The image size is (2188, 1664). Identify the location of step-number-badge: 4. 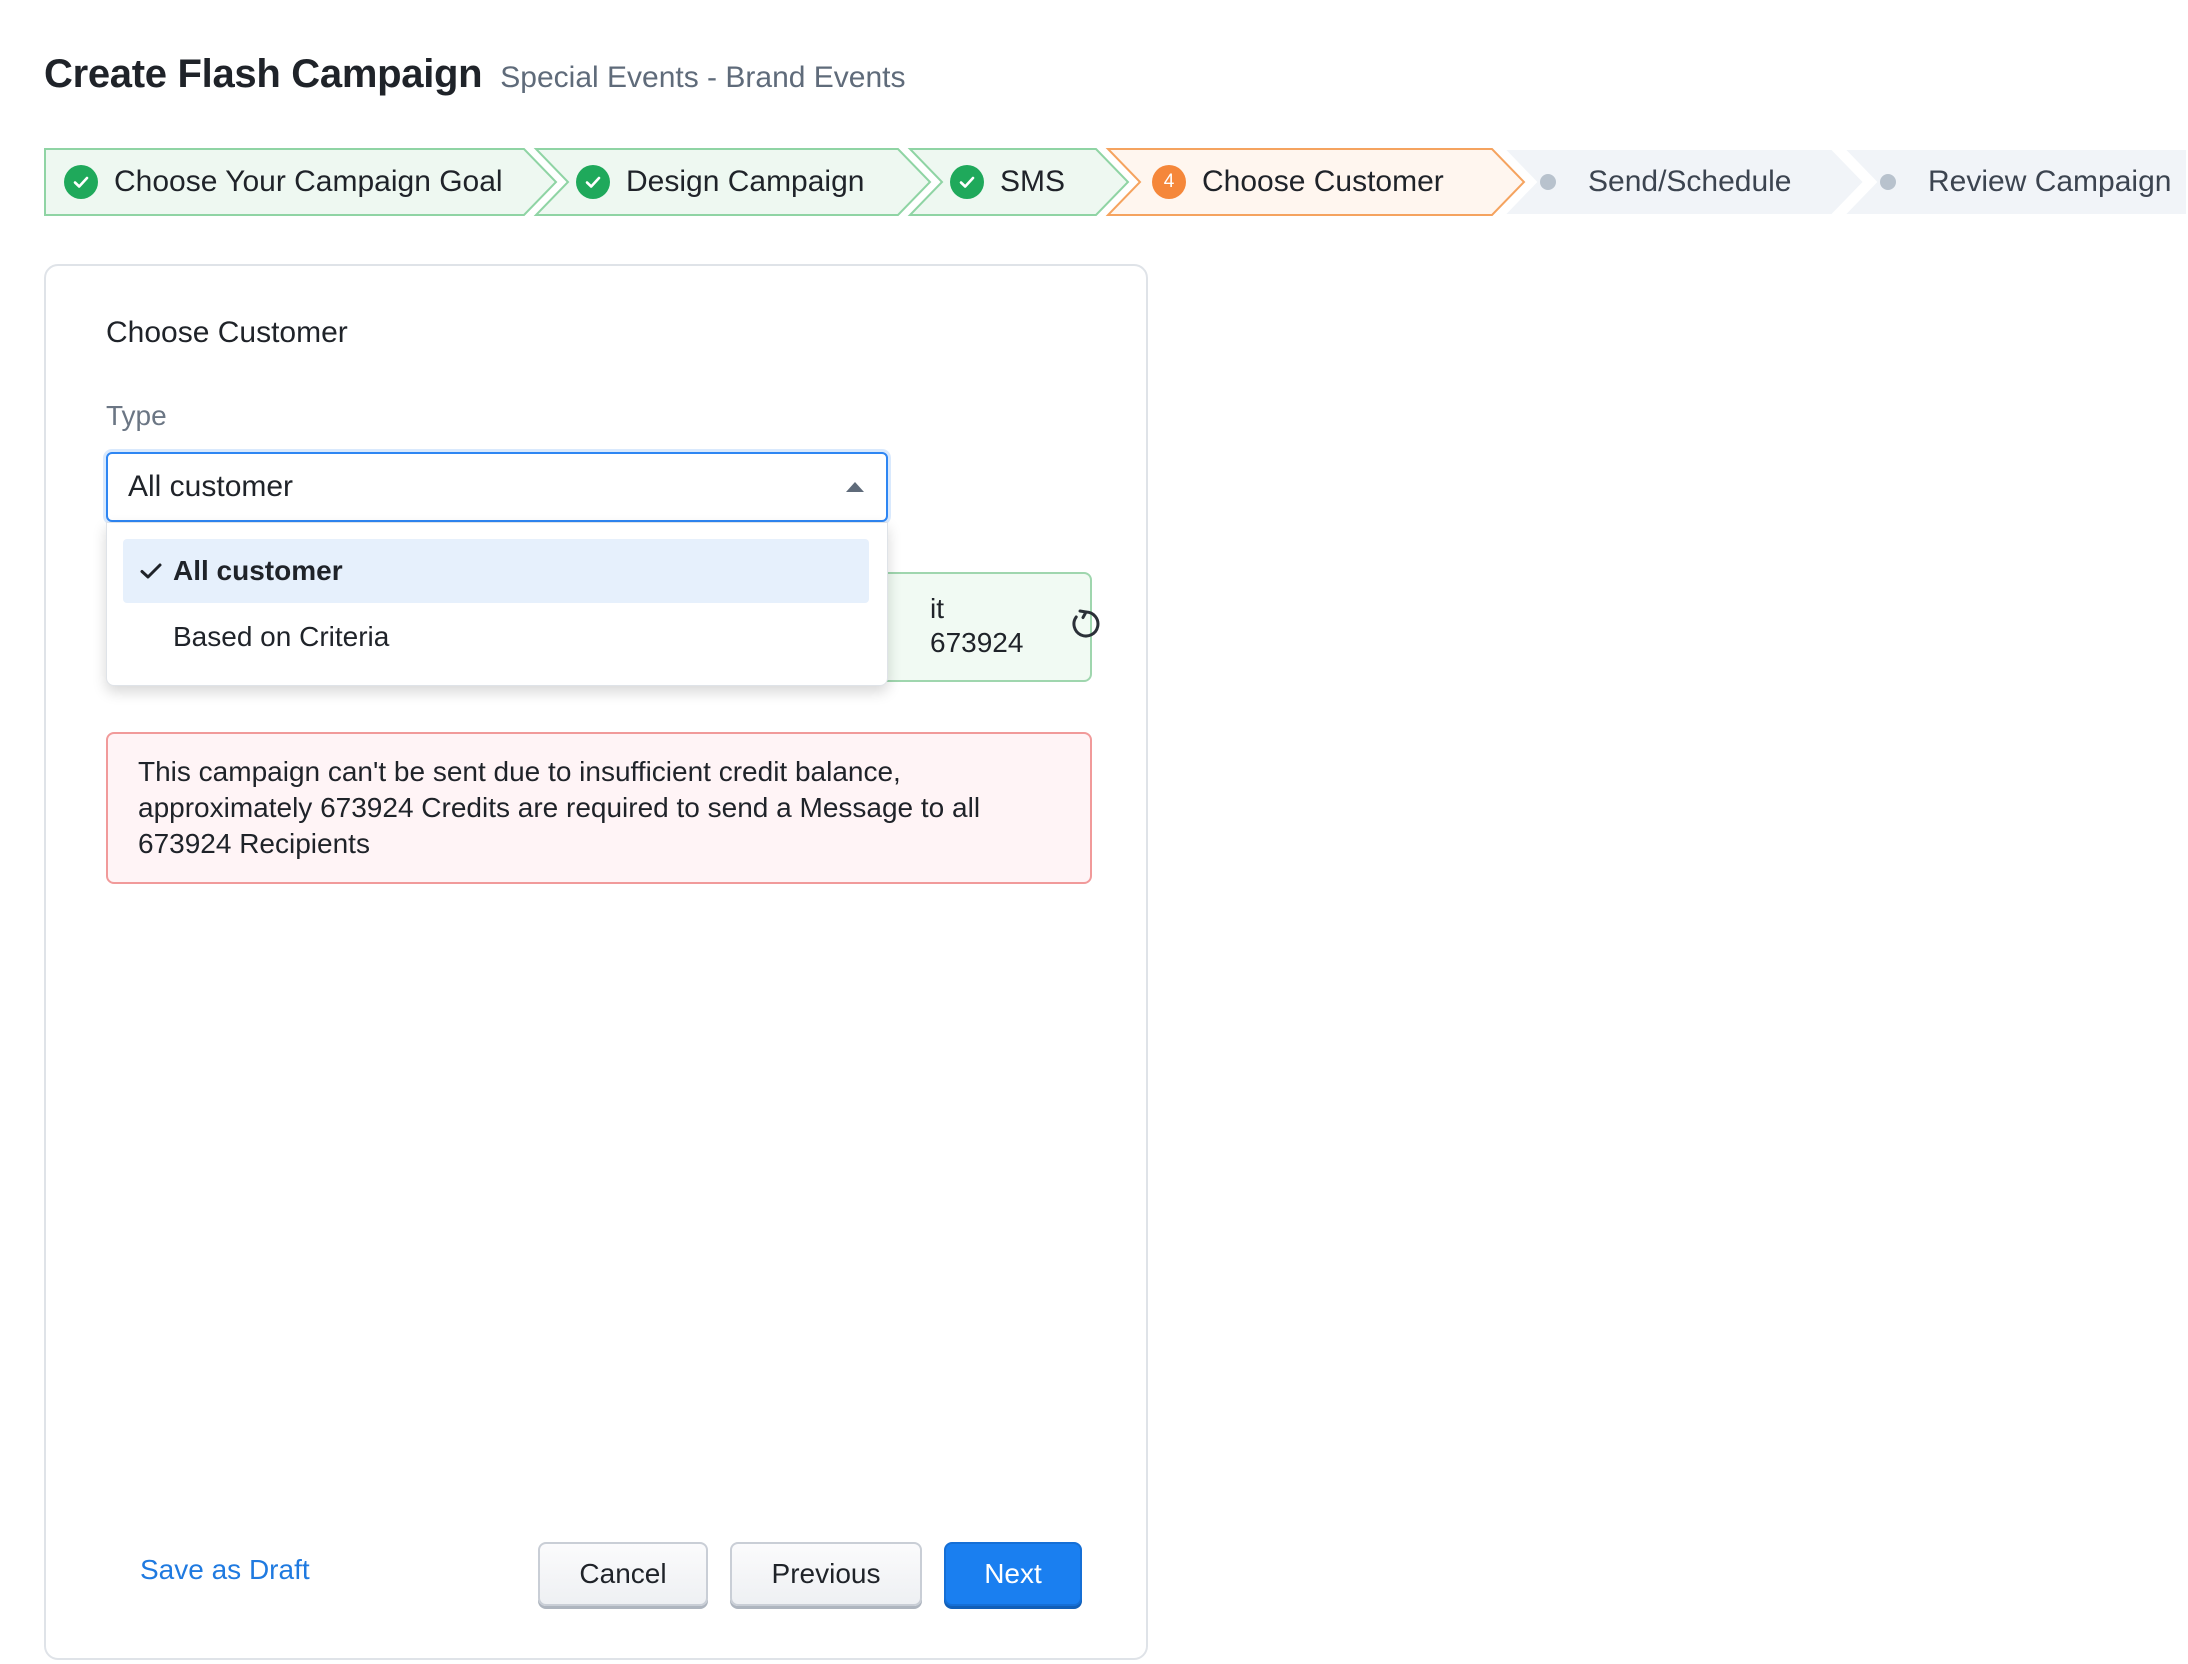
(1169, 182).